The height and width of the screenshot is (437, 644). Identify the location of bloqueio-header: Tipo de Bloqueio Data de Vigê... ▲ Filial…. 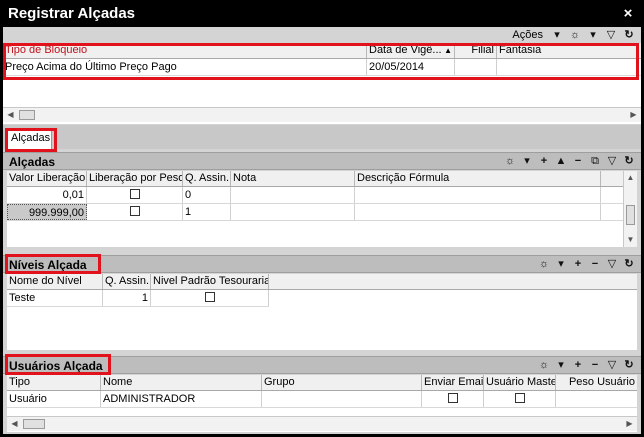
(322, 51).